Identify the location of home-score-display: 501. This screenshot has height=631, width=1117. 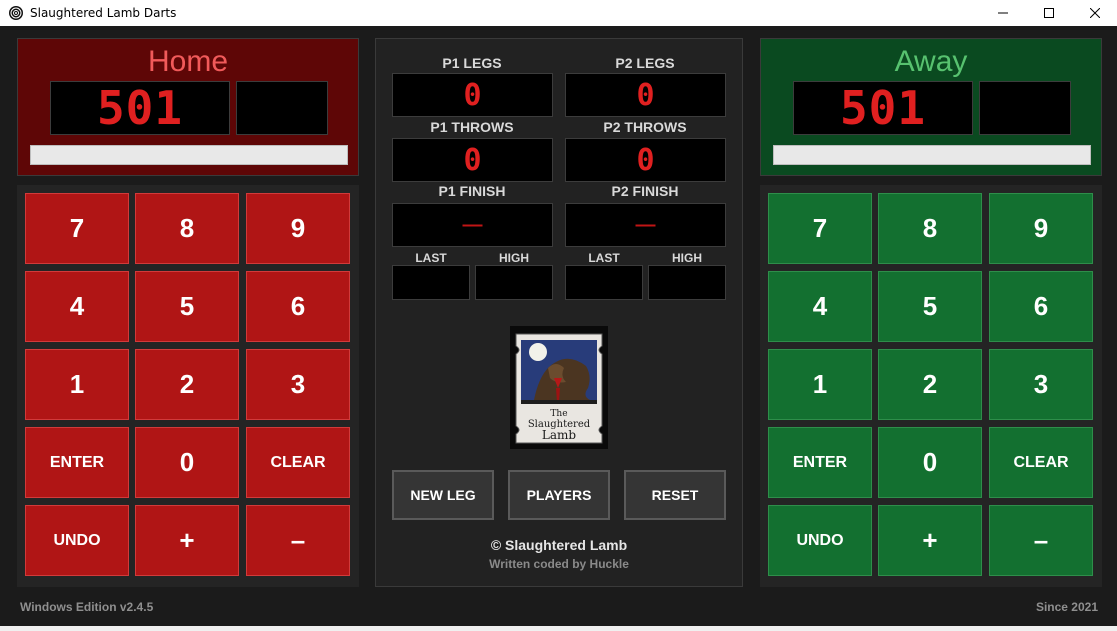
(140, 108).